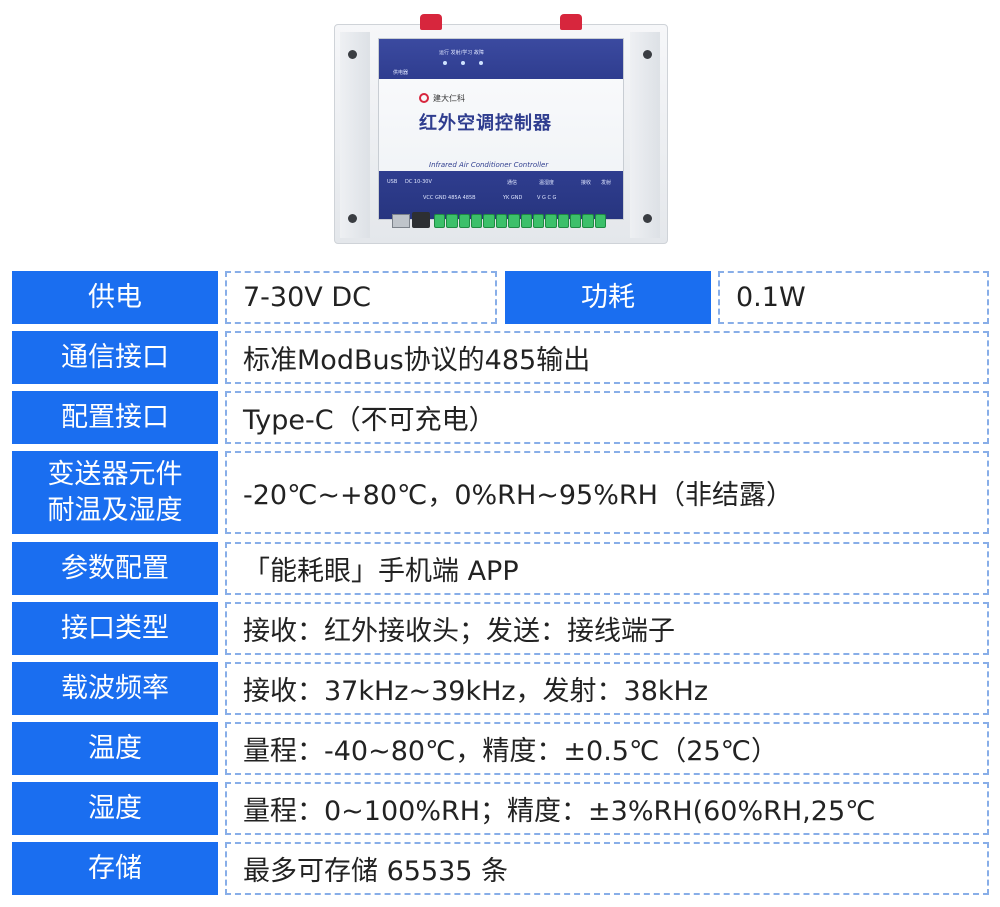 This screenshot has width=1000, height=907. What do you see at coordinates (485, 123) in the screenshot?
I see `device-title: 红外空调控制器` at bounding box center [485, 123].